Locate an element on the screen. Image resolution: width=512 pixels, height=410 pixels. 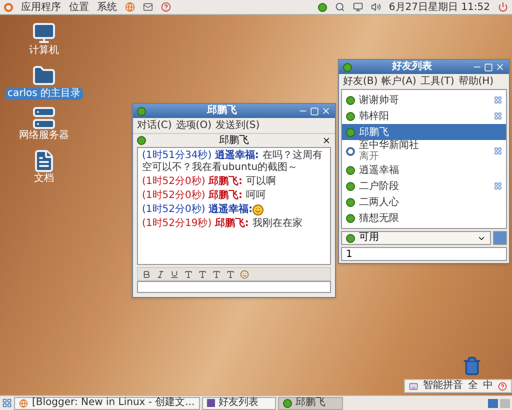
contact-row: 逍遥幸福 is located at coordinates (424, 170).